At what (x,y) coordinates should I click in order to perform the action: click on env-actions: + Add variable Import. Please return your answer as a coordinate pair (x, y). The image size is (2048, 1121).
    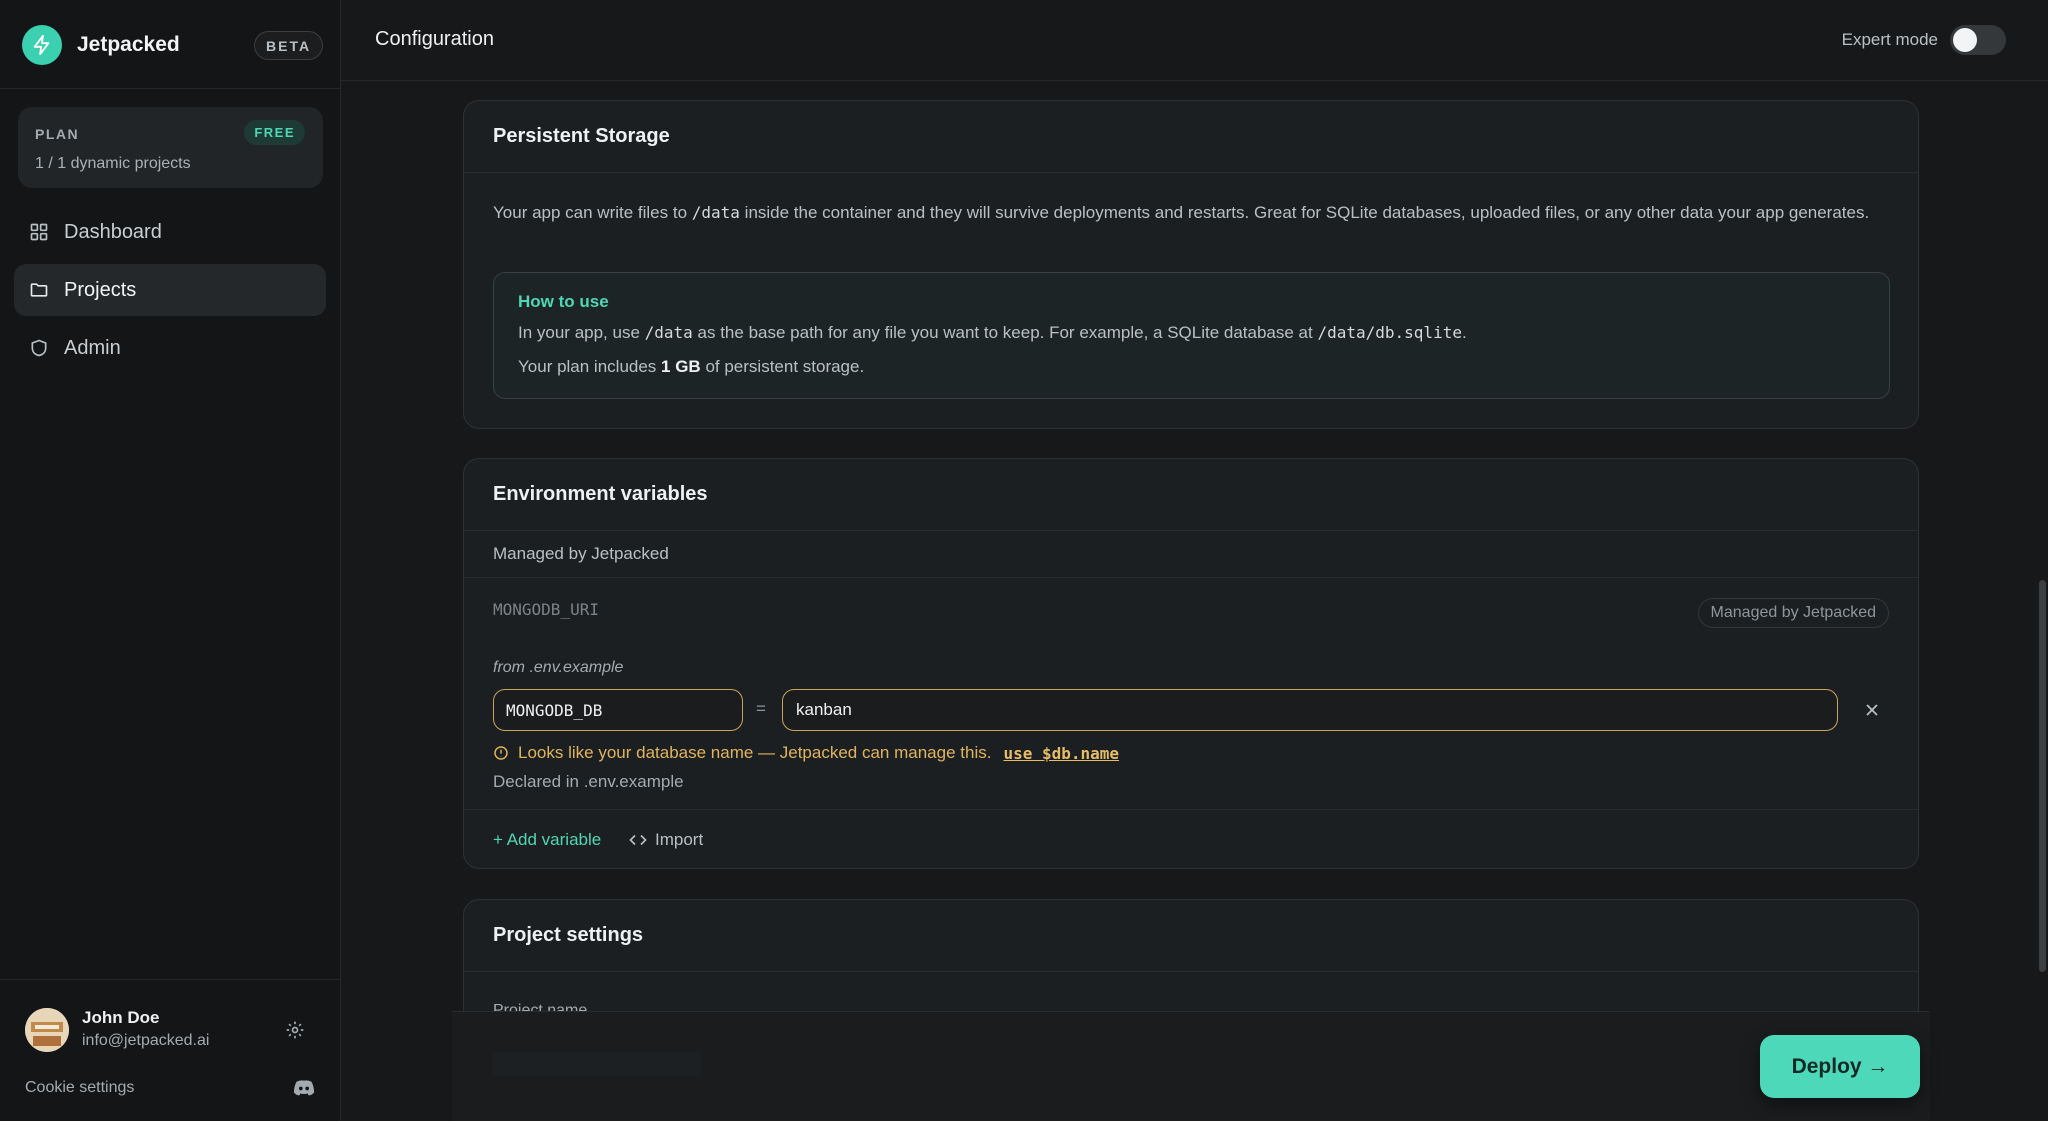
    Looking at the image, I should click on (1191, 838).